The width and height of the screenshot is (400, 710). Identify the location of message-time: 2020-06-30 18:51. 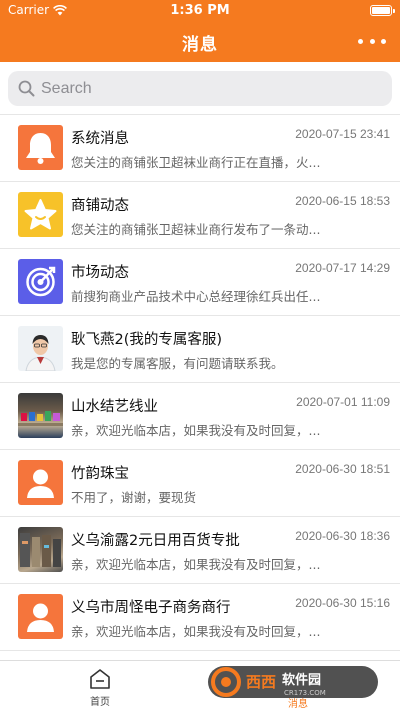
(342, 469).